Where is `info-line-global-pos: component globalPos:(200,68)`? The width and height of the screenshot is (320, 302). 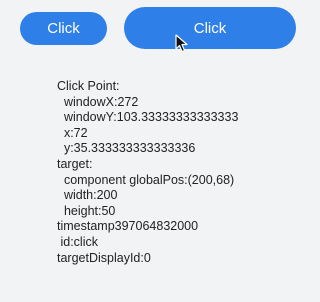 info-line-global-pos: component globalPos:(200,68) is located at coordinates (146, 179).